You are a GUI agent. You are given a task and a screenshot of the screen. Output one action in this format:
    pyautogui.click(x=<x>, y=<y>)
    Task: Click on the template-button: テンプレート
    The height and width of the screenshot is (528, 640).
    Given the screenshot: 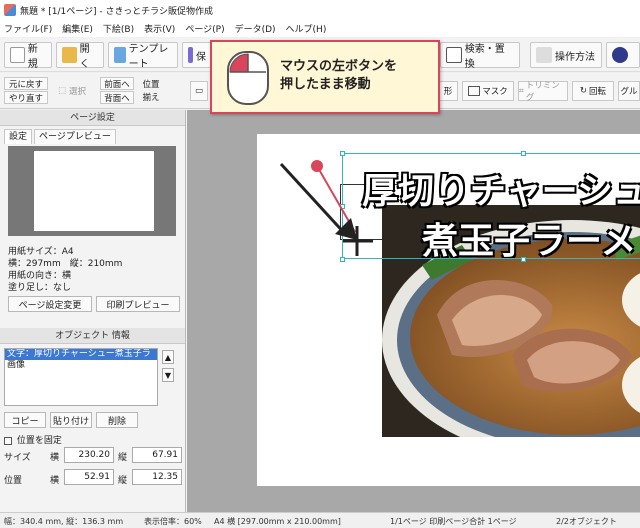 What is the action you would take?
    pyautogui.click(x=143, y=56)
    